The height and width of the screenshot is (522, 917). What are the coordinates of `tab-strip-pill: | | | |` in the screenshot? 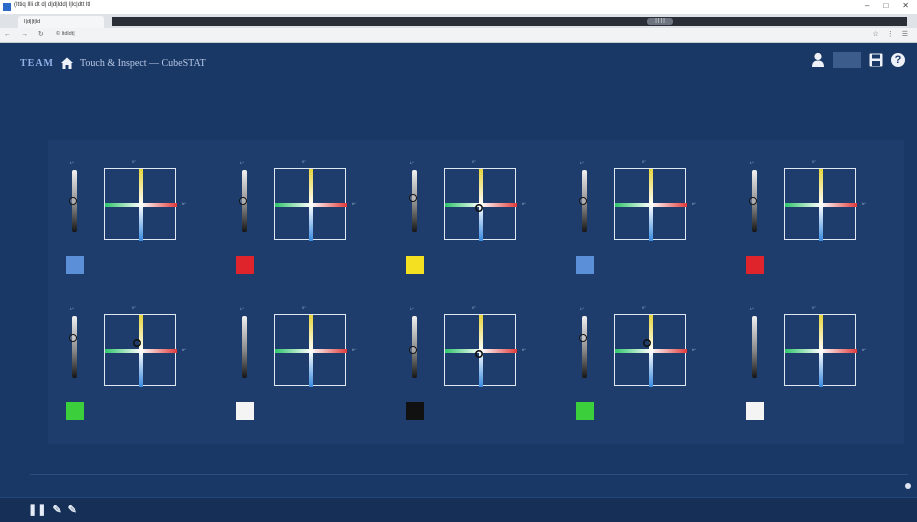 It's located at (660, 21).